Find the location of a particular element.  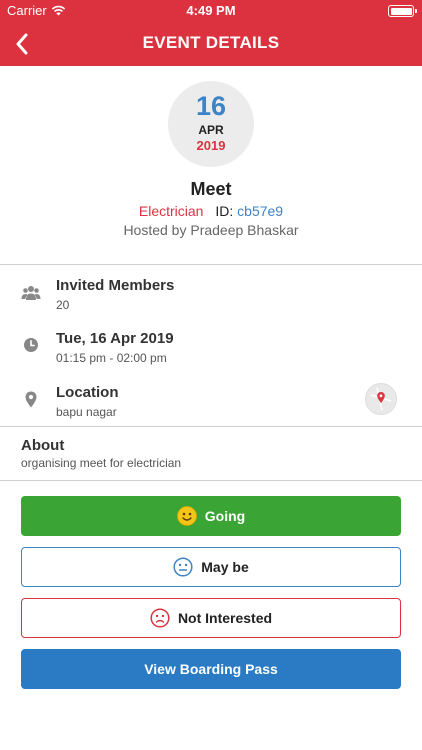

event-date-badge: 16 APR 2019 is located at coordinates (211, 124).